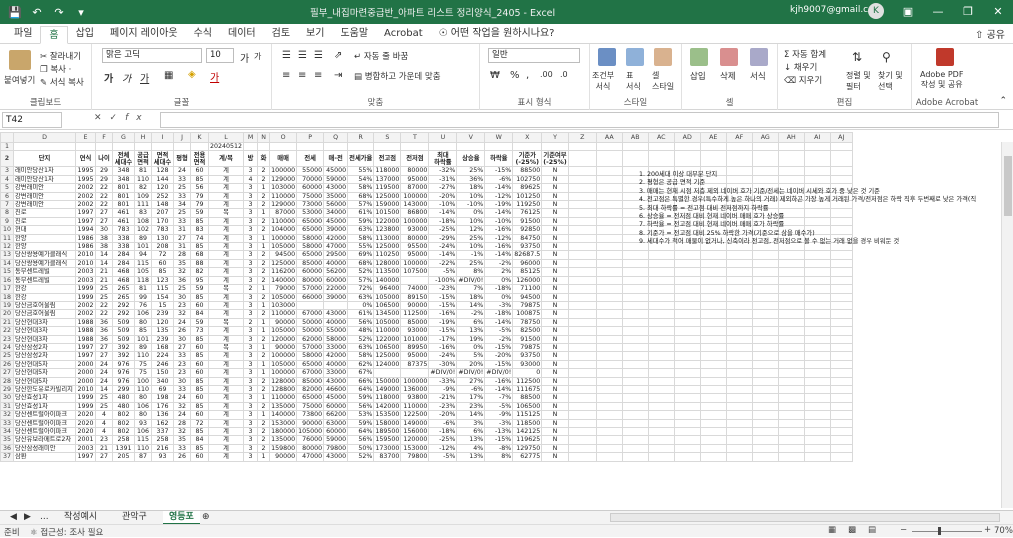  What do you see at coordinates (199, 314) in the screenshot?
I see `cell: 84` at bounding box center [199, 314].